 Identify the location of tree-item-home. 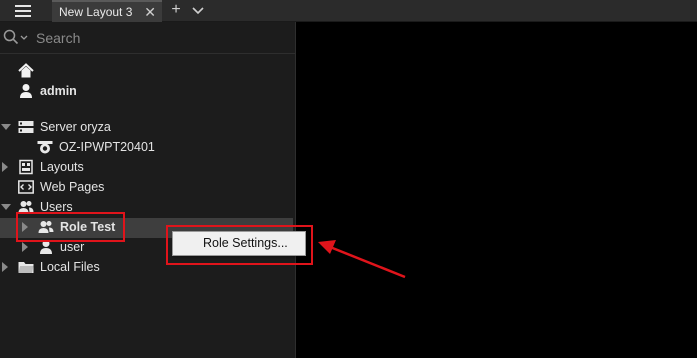
(148, 71).